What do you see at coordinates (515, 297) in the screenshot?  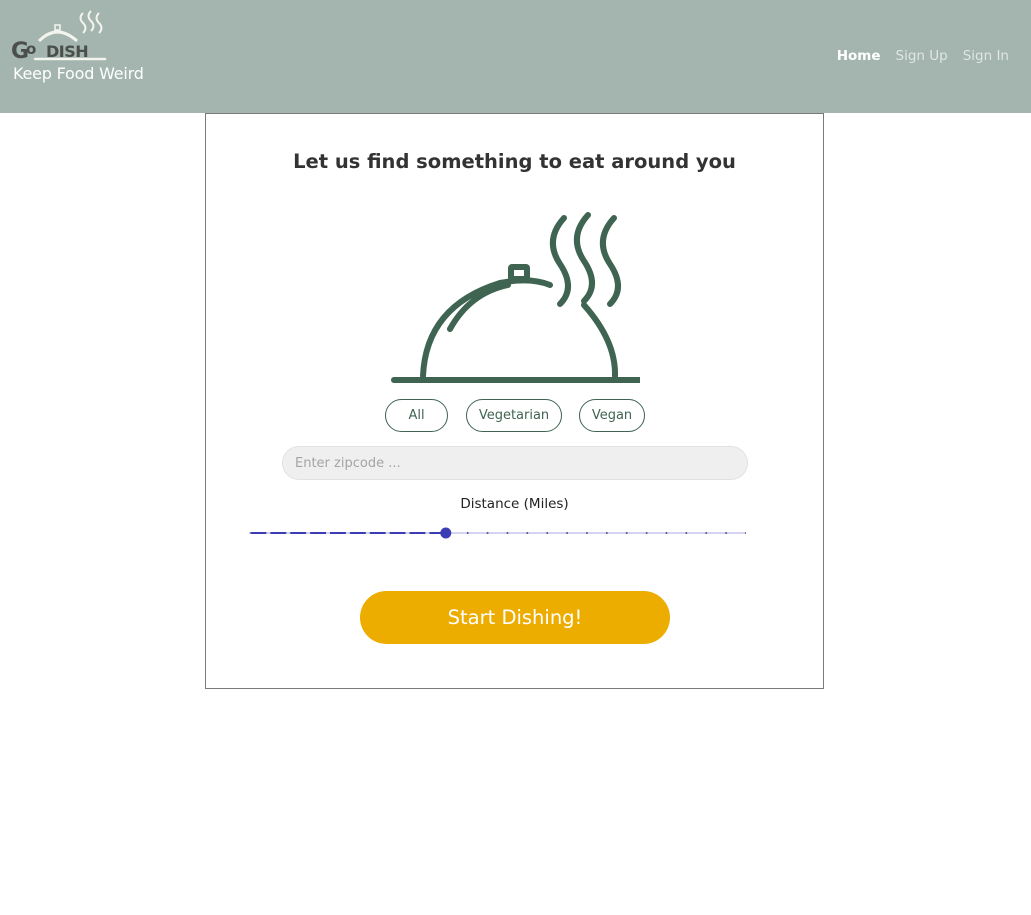 I see `cloche-icon` at bounding box center [515, 297].